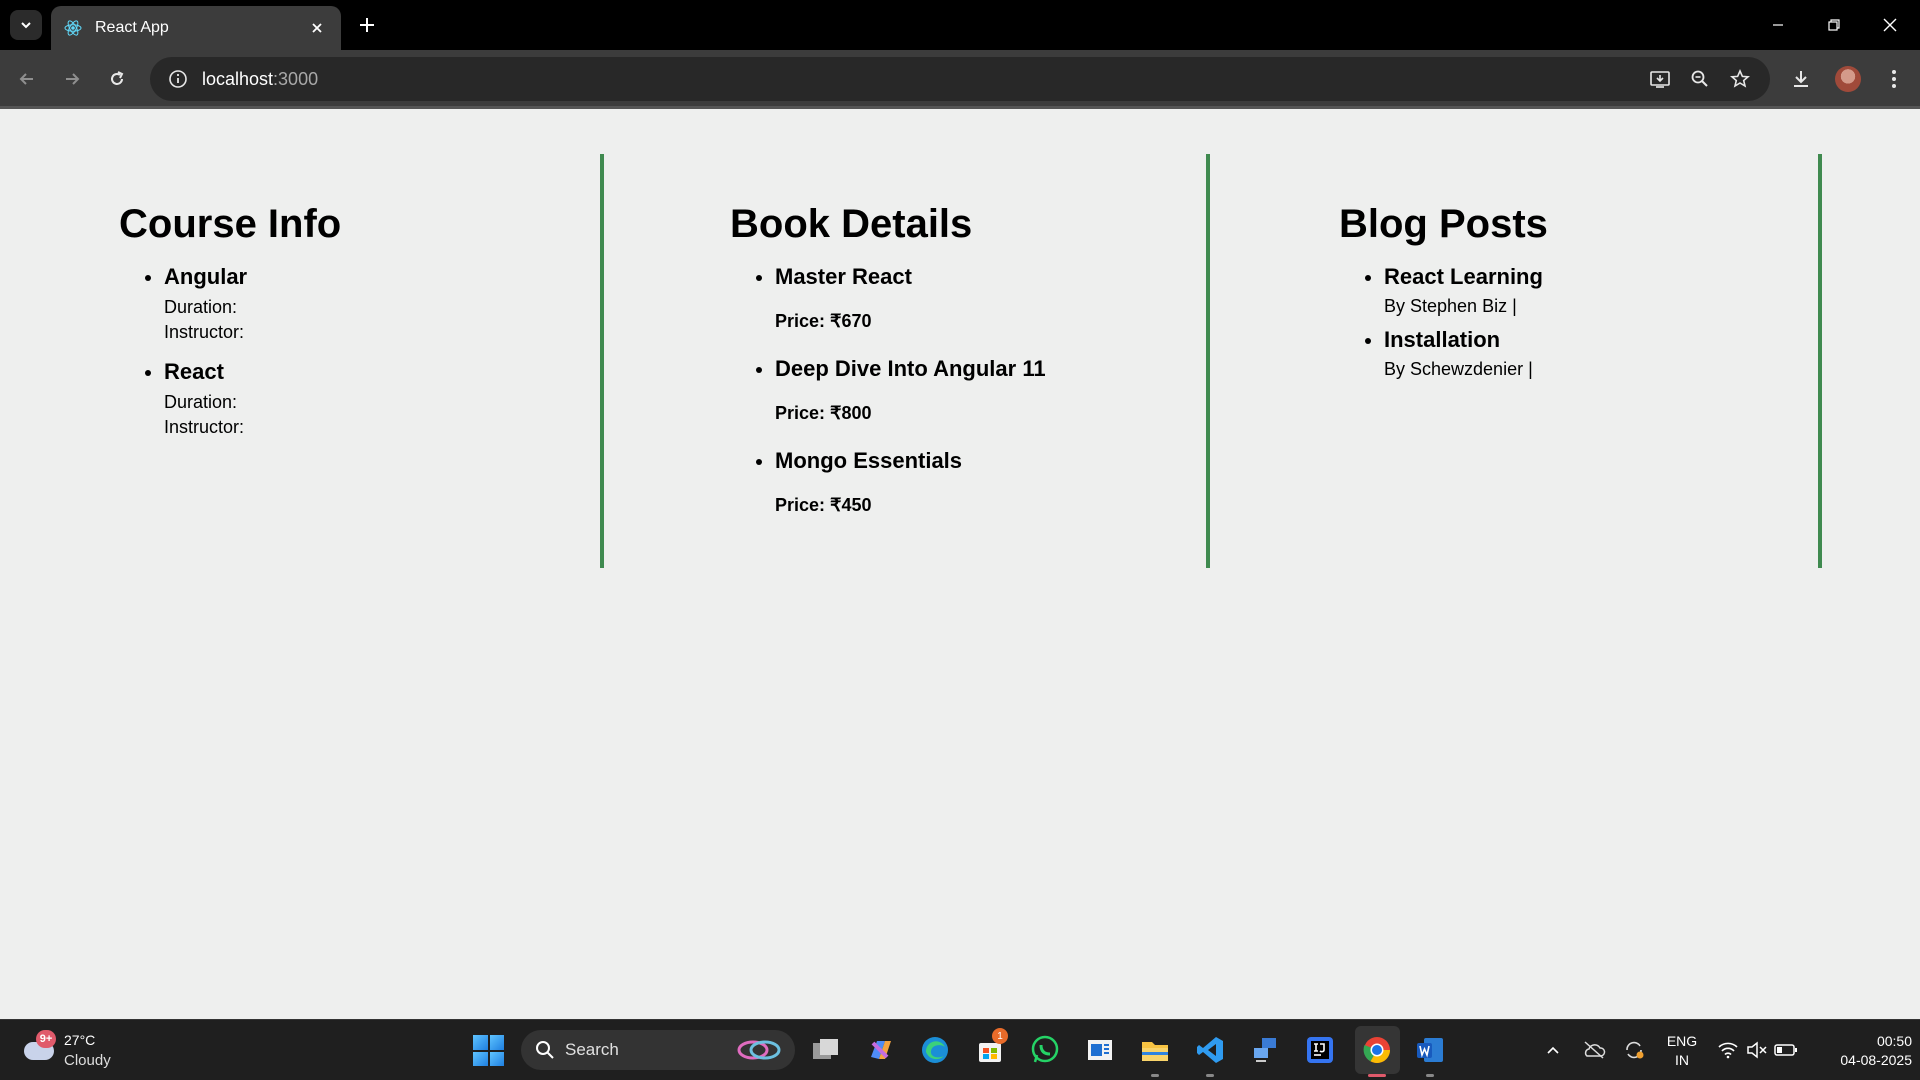 The width and height of the screenshot is (1920, 1080). Describe the element at coordinates (901, 390) in the screenshot. I see `book-item: Deep Dive Into Angular 11 Price: ₹800` at that location.